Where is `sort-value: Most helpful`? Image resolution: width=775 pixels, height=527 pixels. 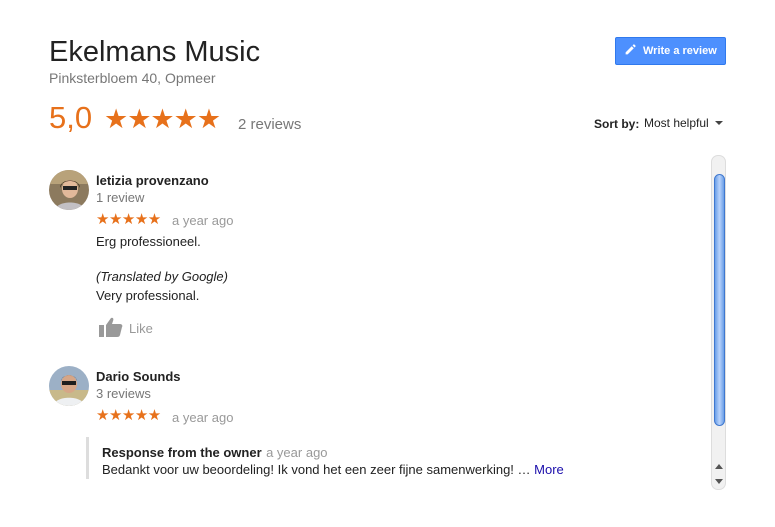
sort-value: Most helpful is located at coordinates (676, 123).